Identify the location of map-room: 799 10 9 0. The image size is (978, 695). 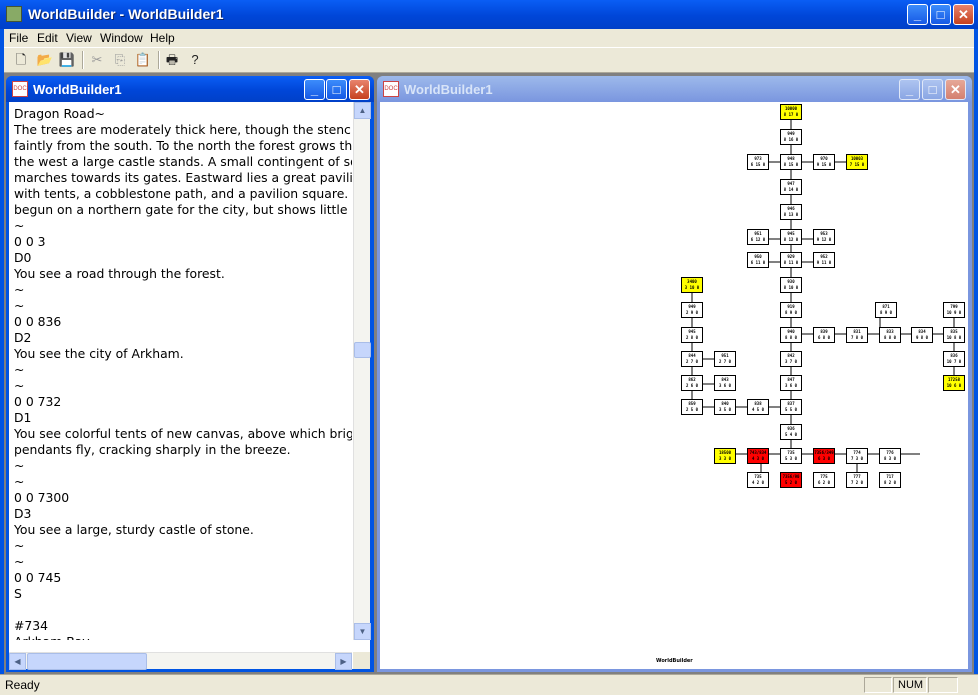
(954, 310).